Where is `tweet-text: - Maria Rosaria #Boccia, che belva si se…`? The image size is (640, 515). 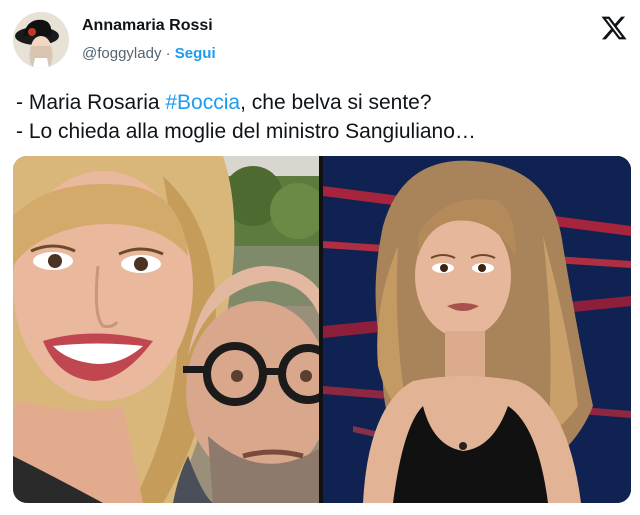
tweet-text: - Maria Rosaria #Boccia, che belva si se… is located at coordinates (321, 117).